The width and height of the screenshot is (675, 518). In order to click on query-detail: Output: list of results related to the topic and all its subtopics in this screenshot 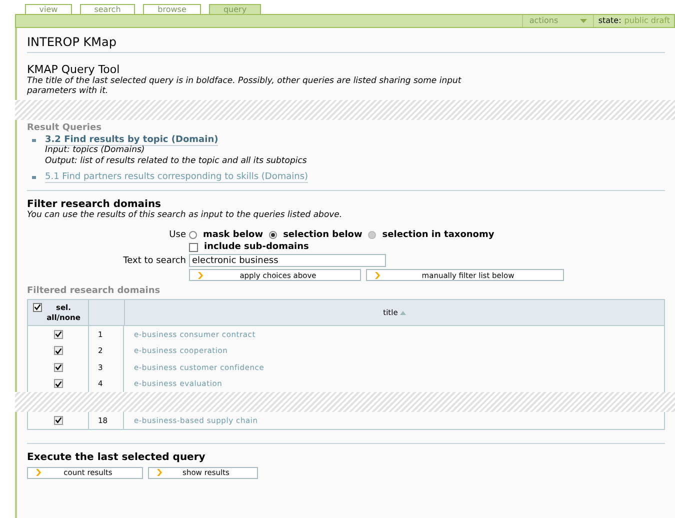, I will do `click(176, 161)`.